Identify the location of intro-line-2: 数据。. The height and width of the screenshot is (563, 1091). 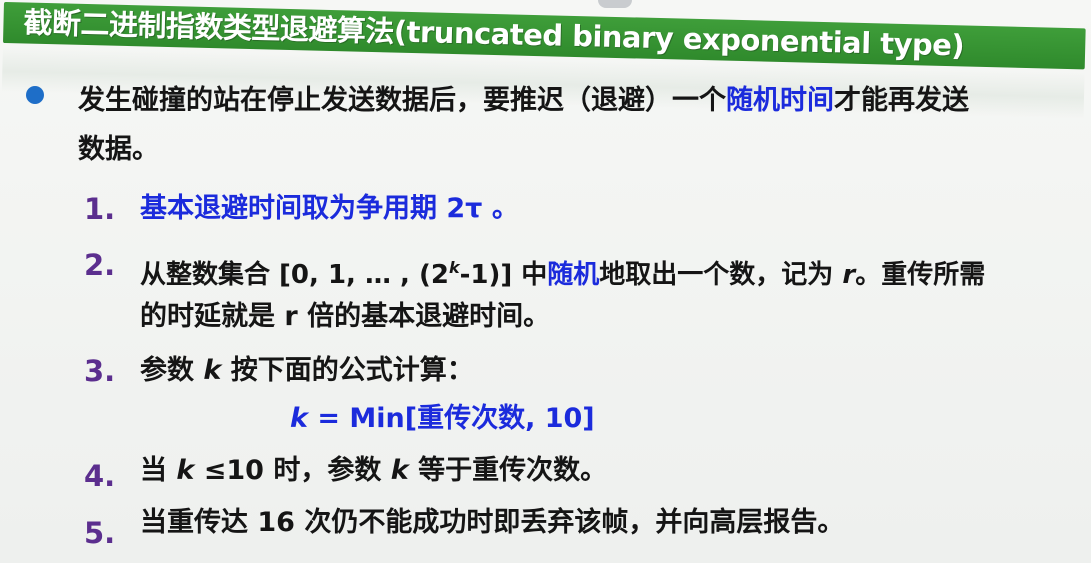
(118, 149).